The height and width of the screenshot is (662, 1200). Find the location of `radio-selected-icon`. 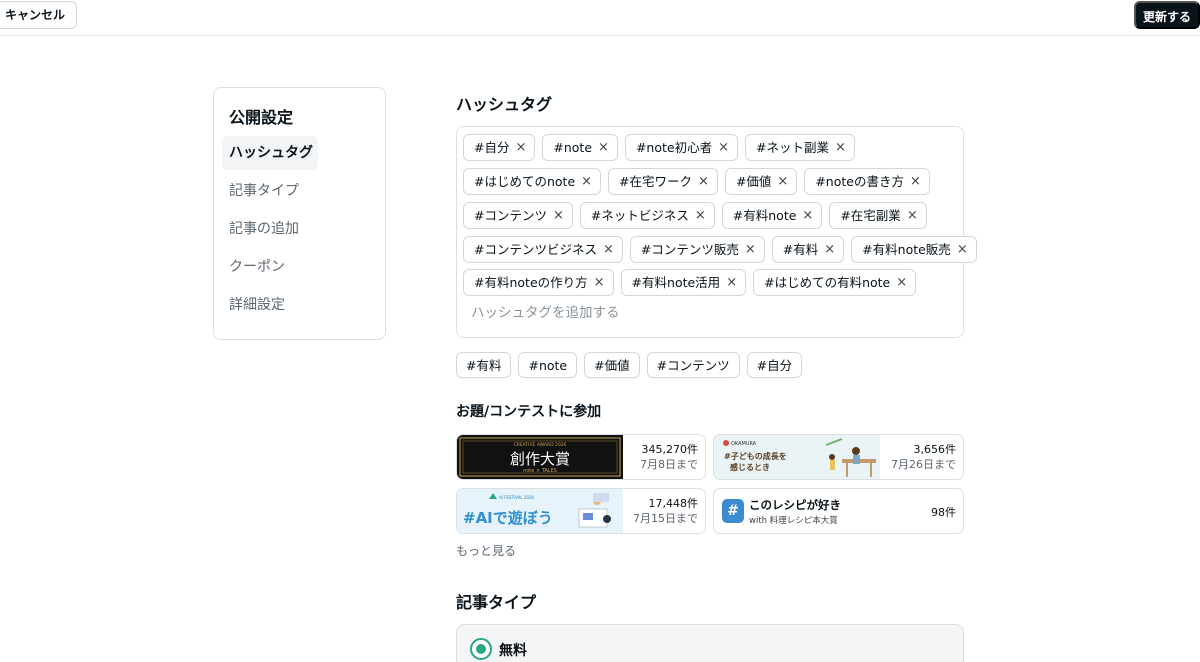

radio-selected-icon is located at coordinates (481, 649).